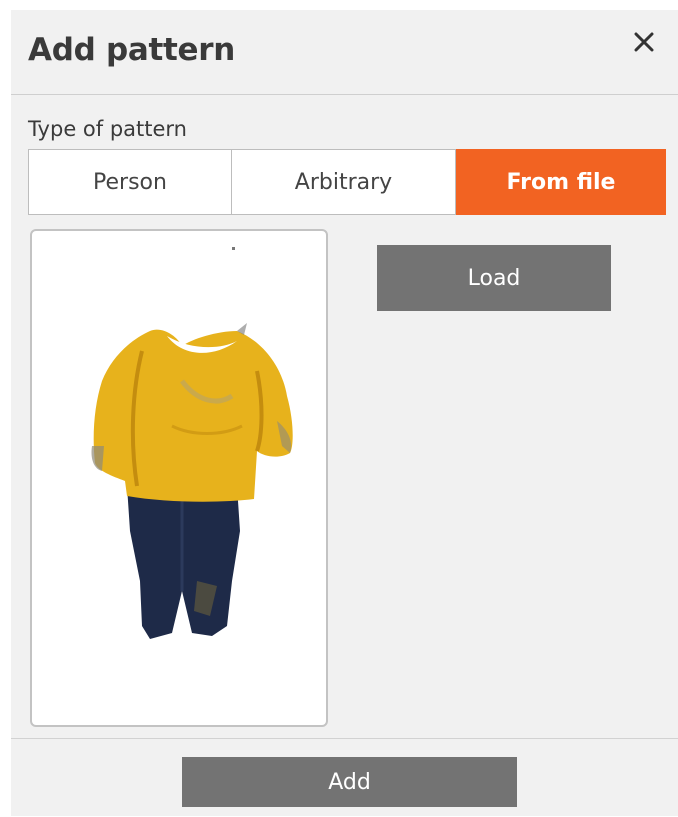  I want to click on person-figure-image, so click(192, 443).